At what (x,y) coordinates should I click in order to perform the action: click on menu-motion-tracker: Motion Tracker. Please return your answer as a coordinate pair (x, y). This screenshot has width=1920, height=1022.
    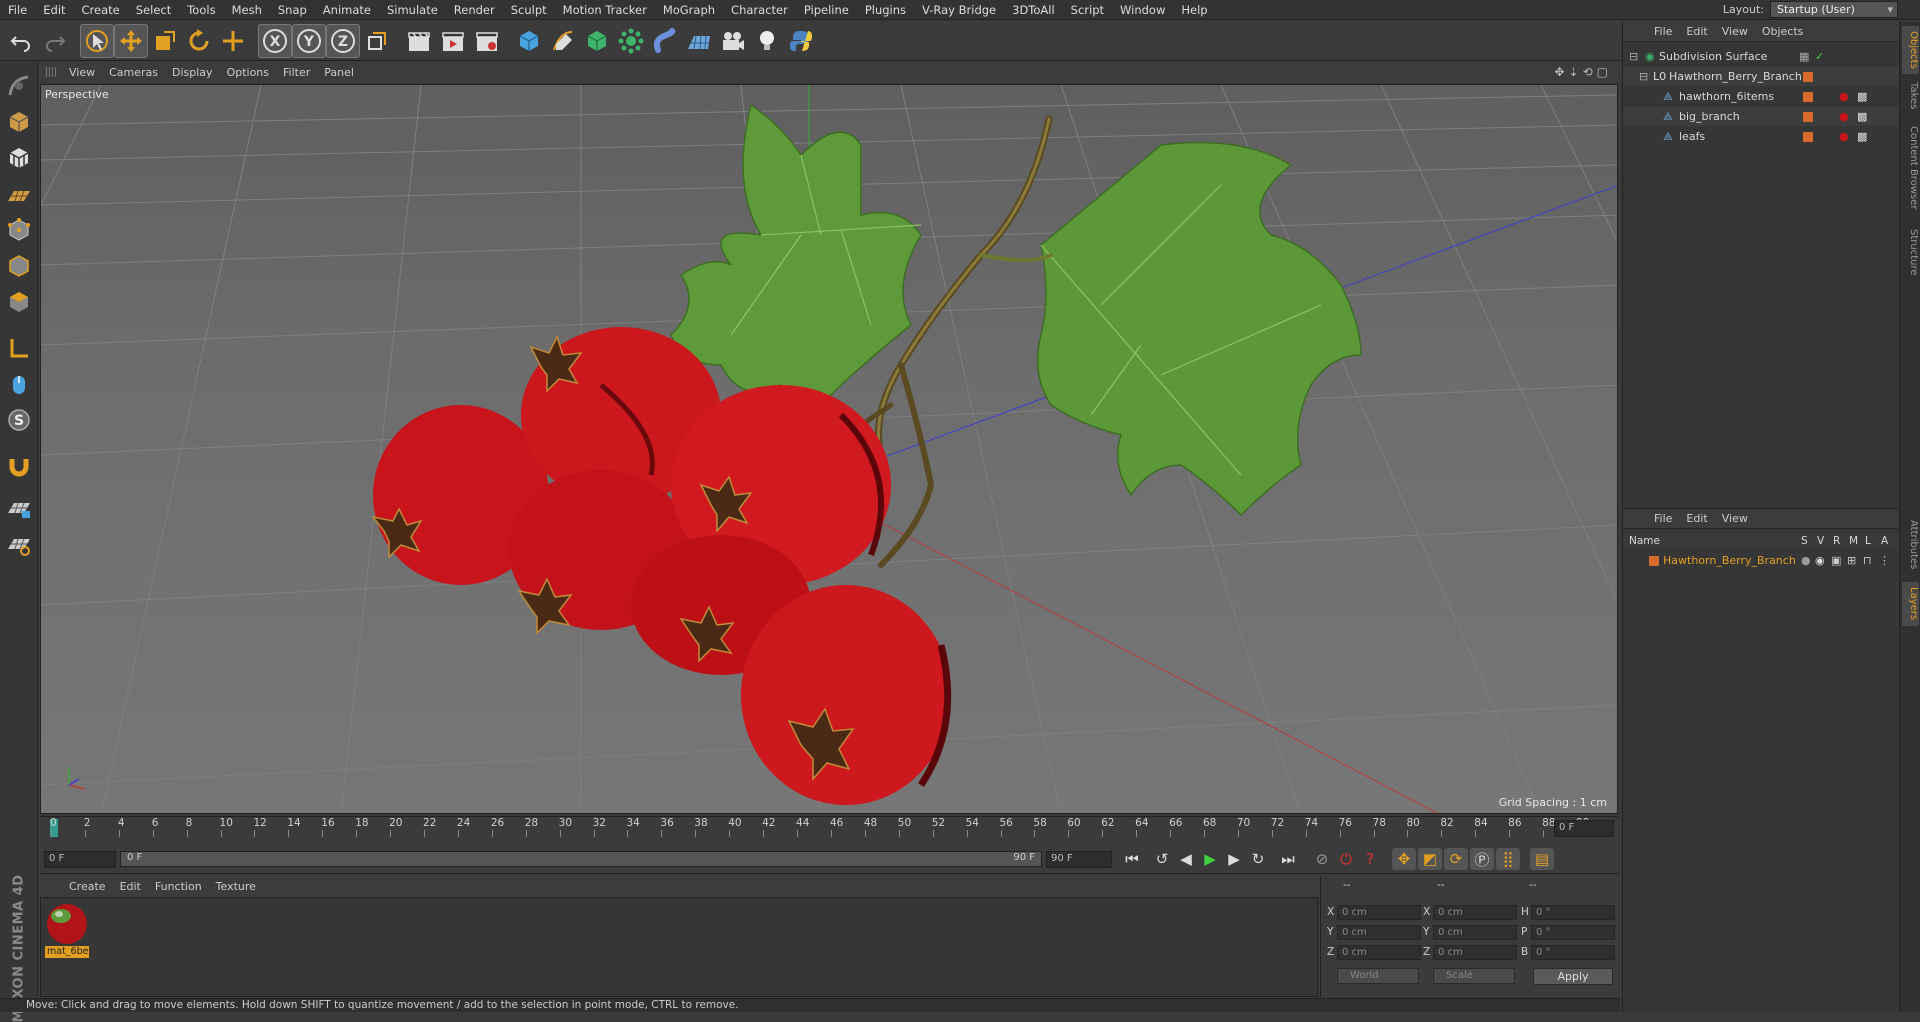
    Looking at the image, I should click on (605, 10).